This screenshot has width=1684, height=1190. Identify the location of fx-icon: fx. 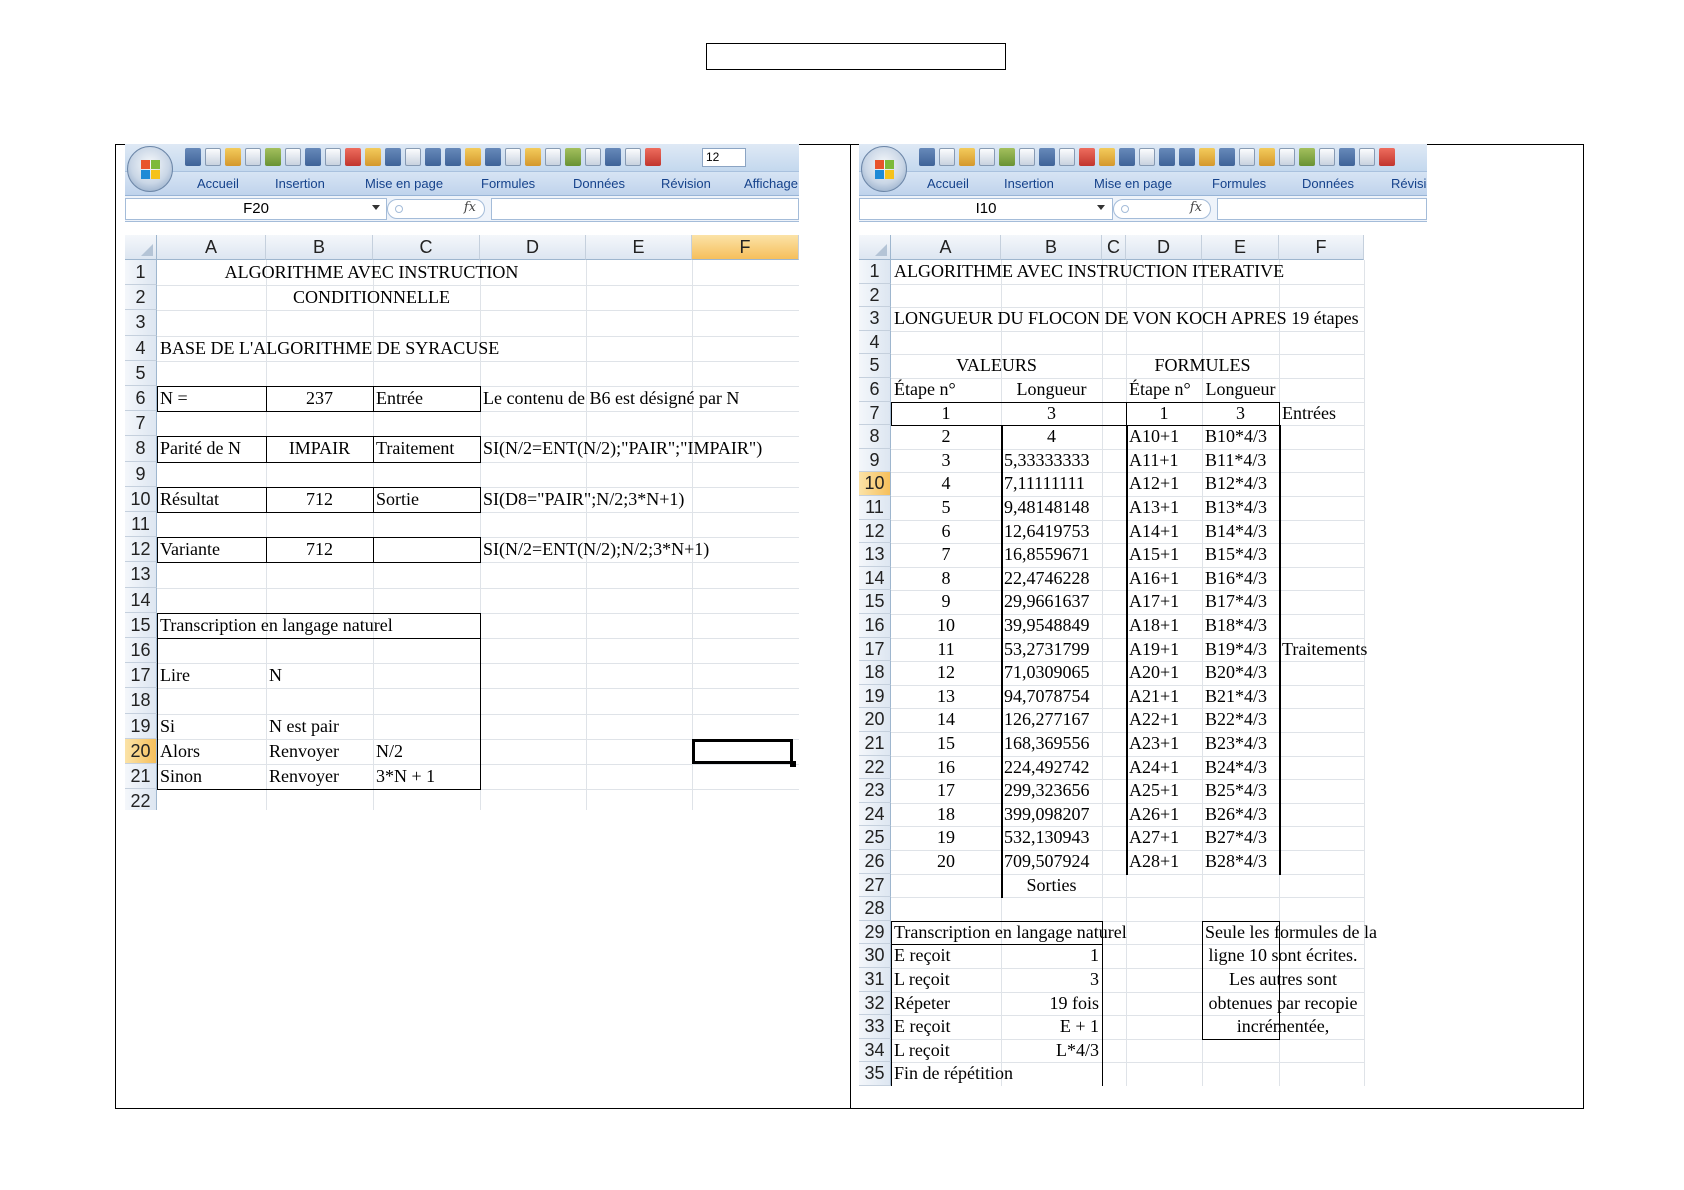
(470, 207).